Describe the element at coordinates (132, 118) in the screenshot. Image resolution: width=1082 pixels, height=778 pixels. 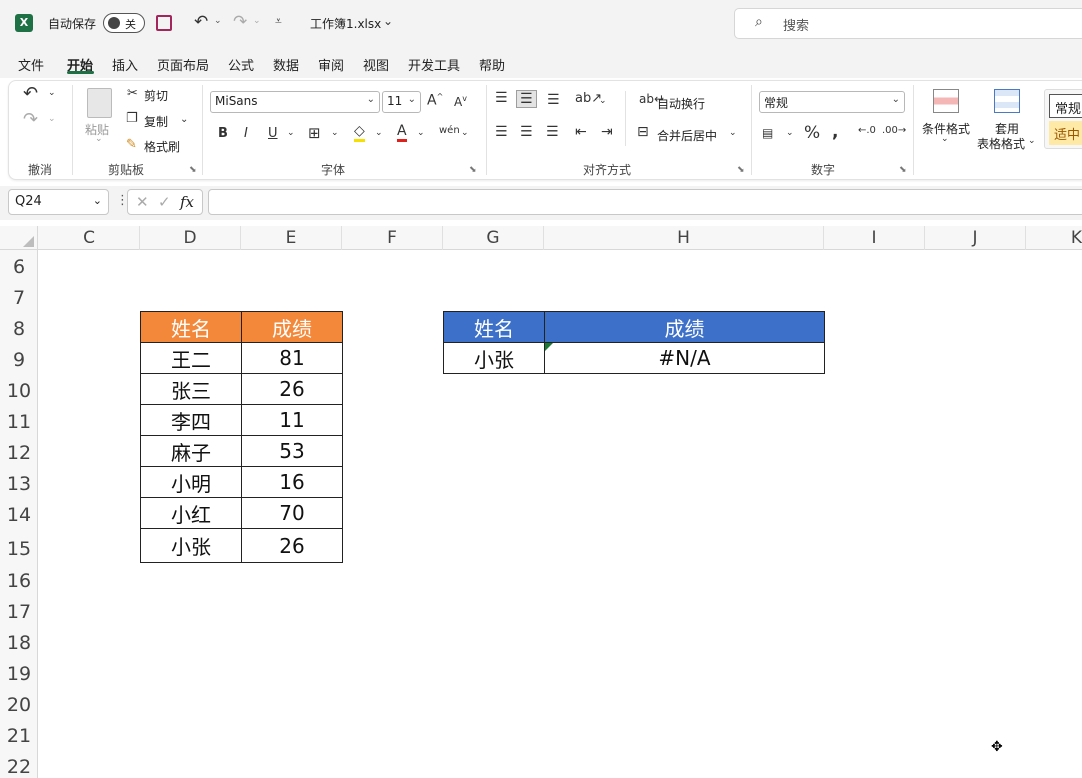
I see `copy-icon: ❐` at that location.